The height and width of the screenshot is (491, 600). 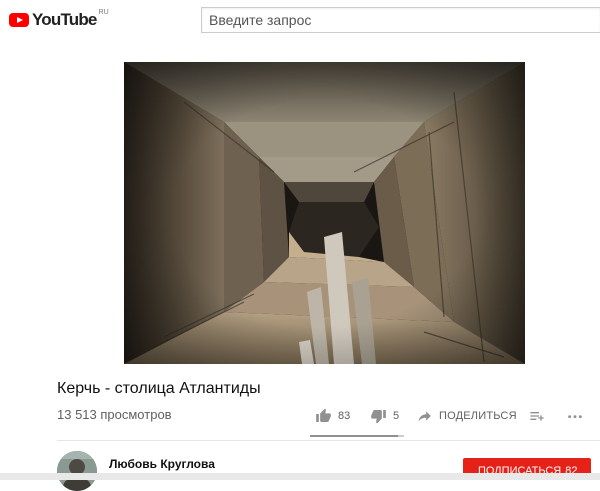 What do you see at coordinates (162, 464) in the screenshot?
I see `channel-name: Любовь Круглова` at bounding box center [162, 464].